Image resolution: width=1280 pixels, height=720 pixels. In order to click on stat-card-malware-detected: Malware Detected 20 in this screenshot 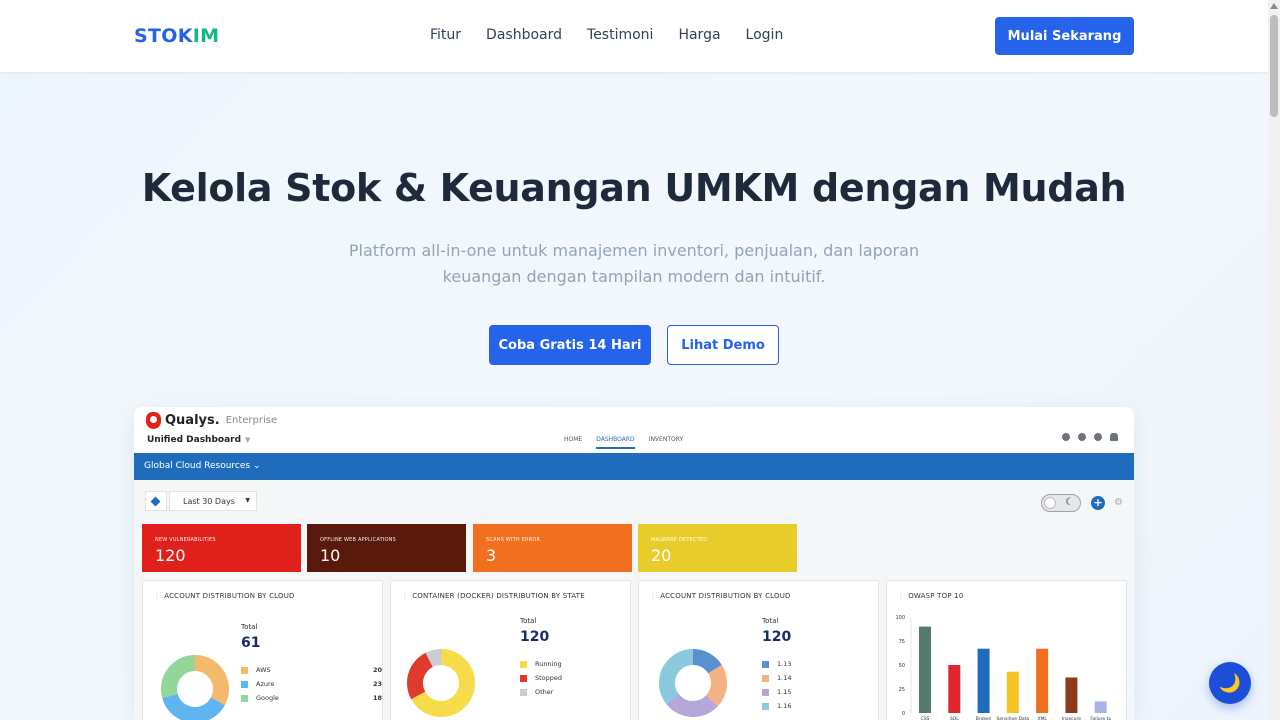, I will do `click(717, 548)`.